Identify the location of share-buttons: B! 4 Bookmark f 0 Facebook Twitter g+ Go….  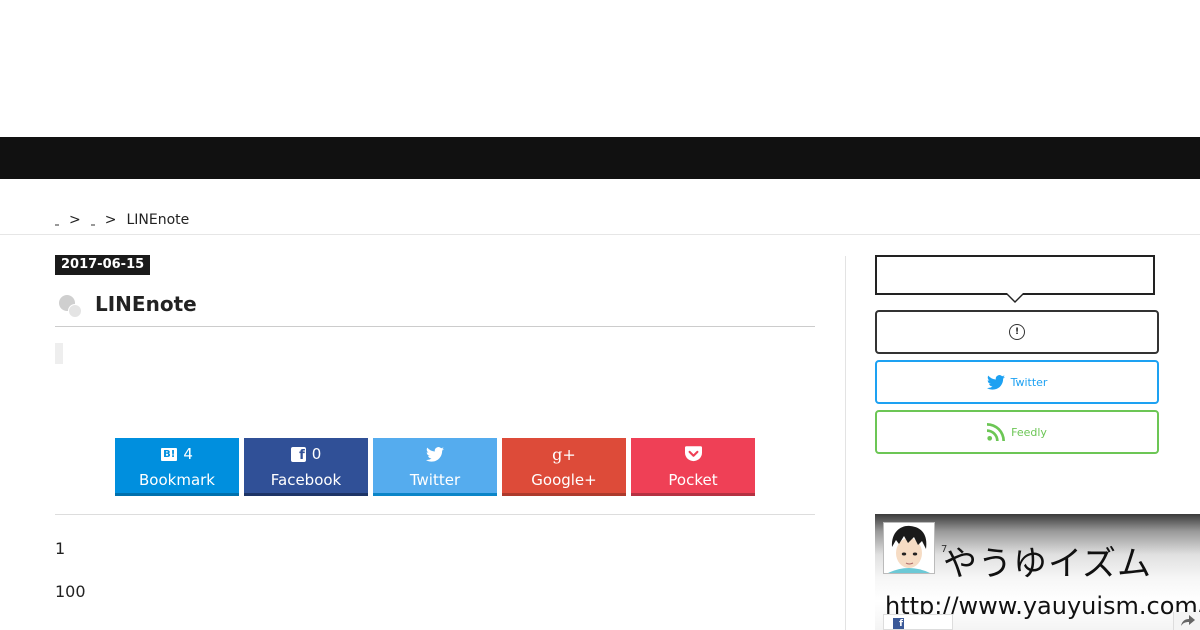
(435, 467).